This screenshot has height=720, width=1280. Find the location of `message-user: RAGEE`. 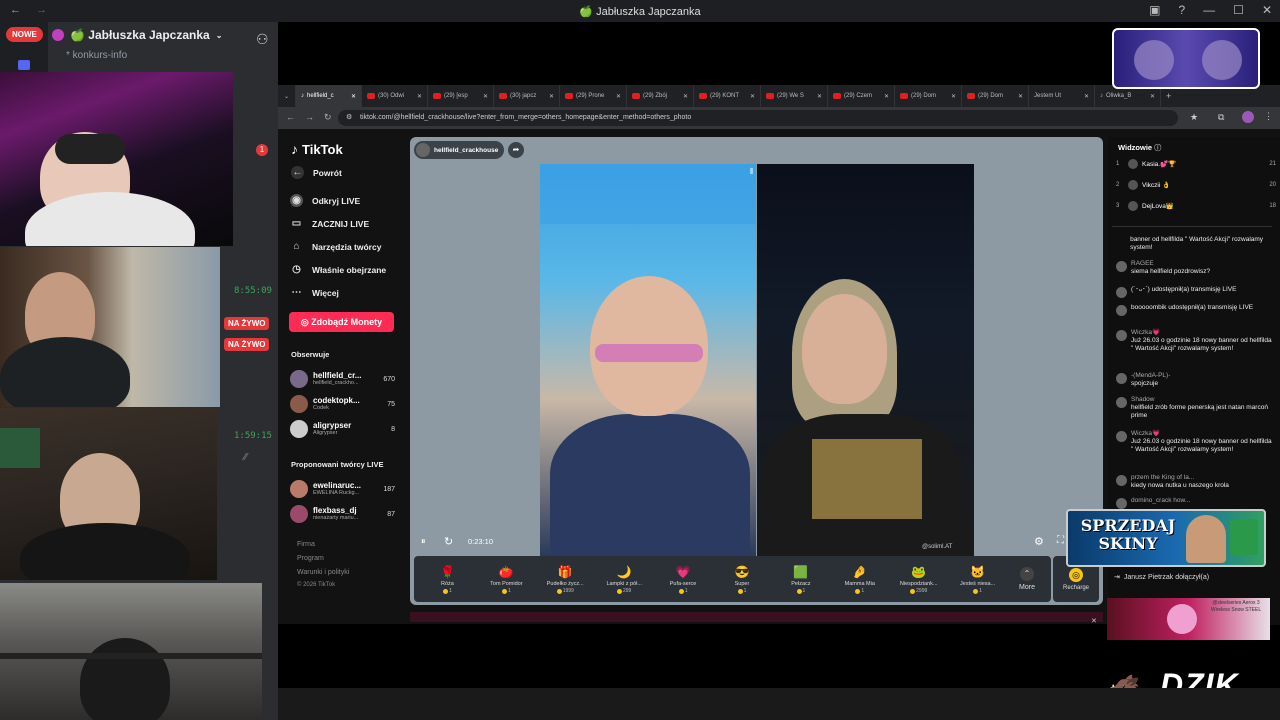

message-user: RAGEE is located at coordinates (1170, 264).